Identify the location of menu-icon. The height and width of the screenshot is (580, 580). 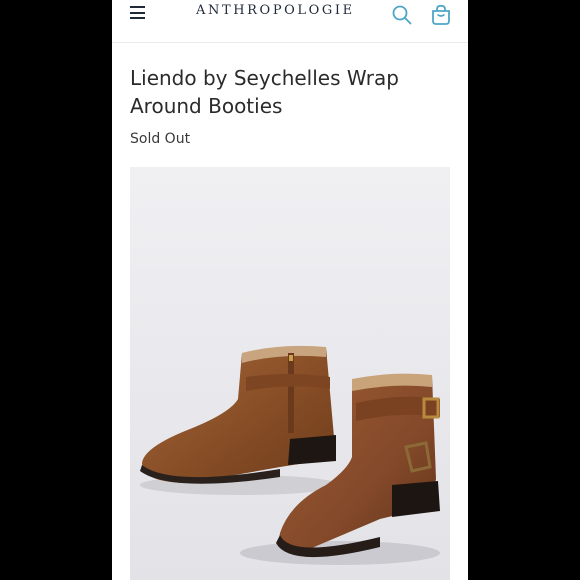
(139, 14).